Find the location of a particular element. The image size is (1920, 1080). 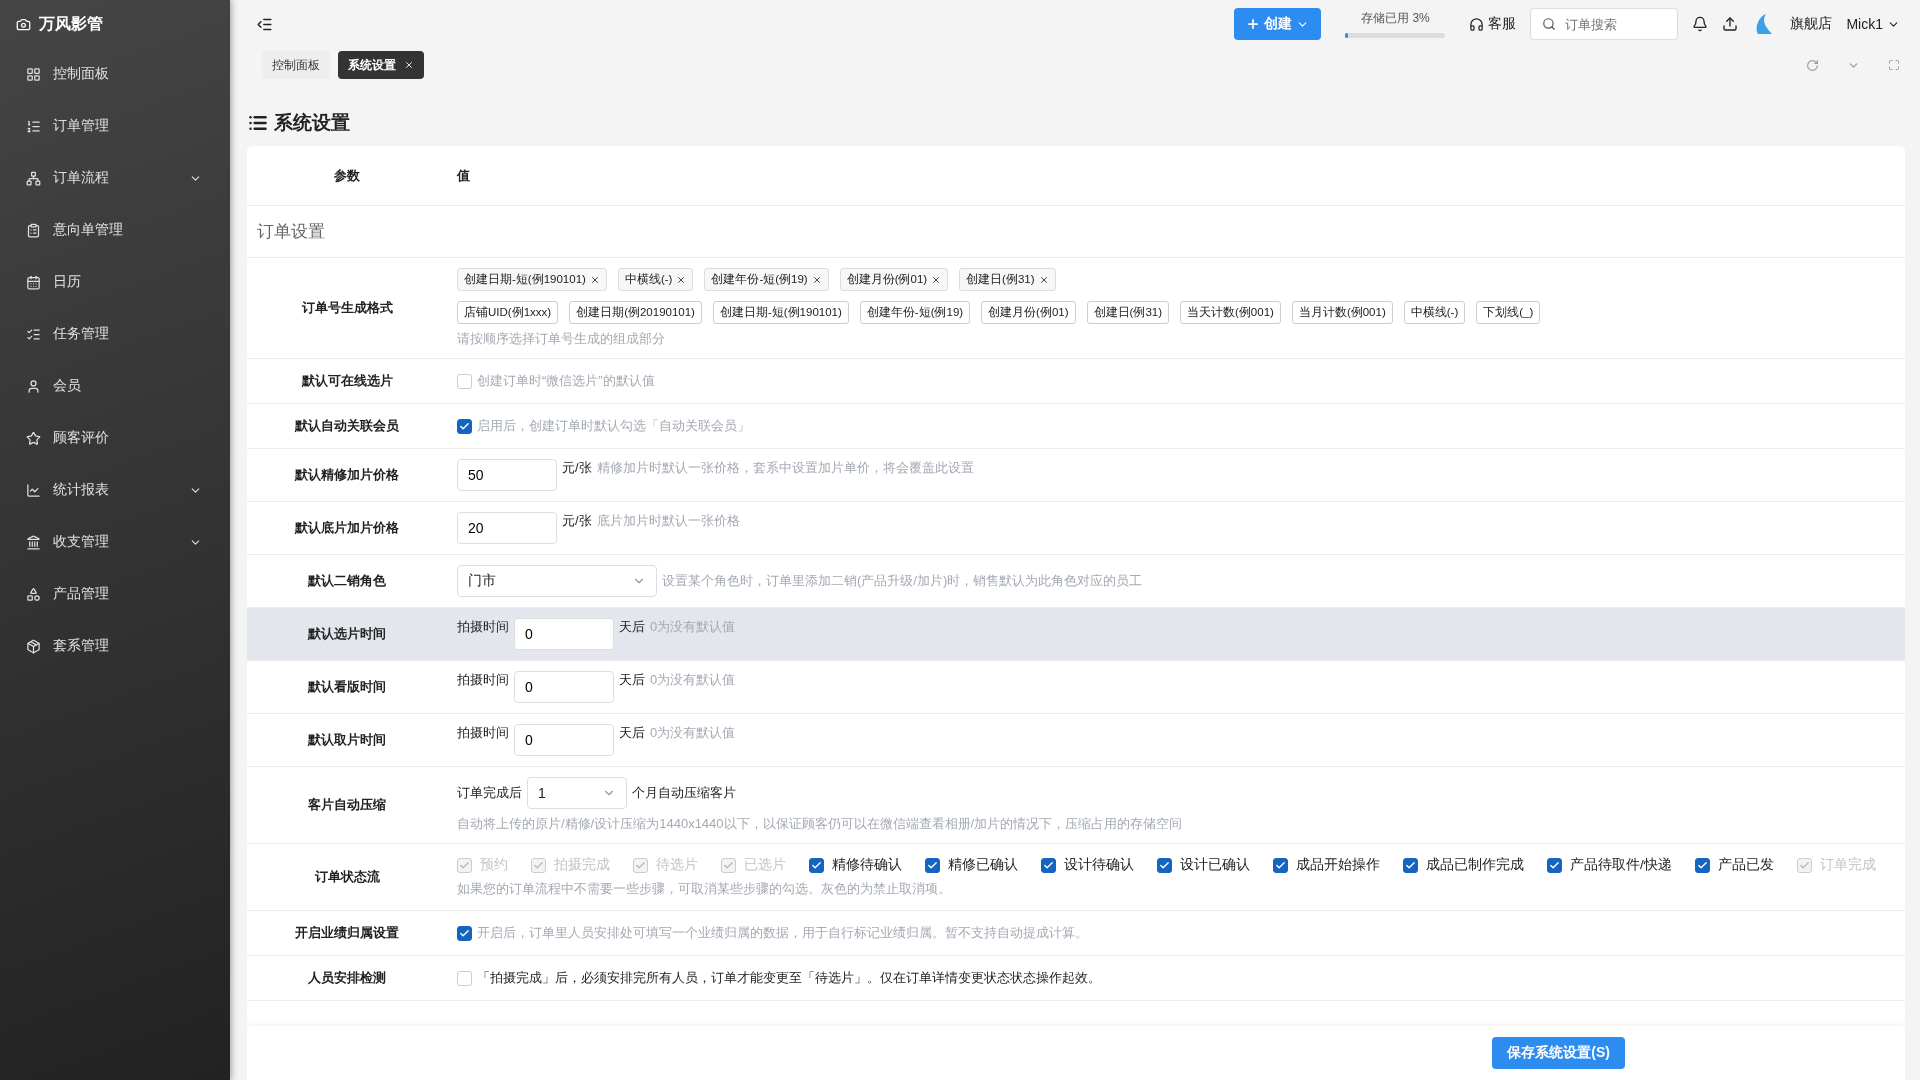

prefix-text: 订单完成后 is located at coordinates (489, 793).